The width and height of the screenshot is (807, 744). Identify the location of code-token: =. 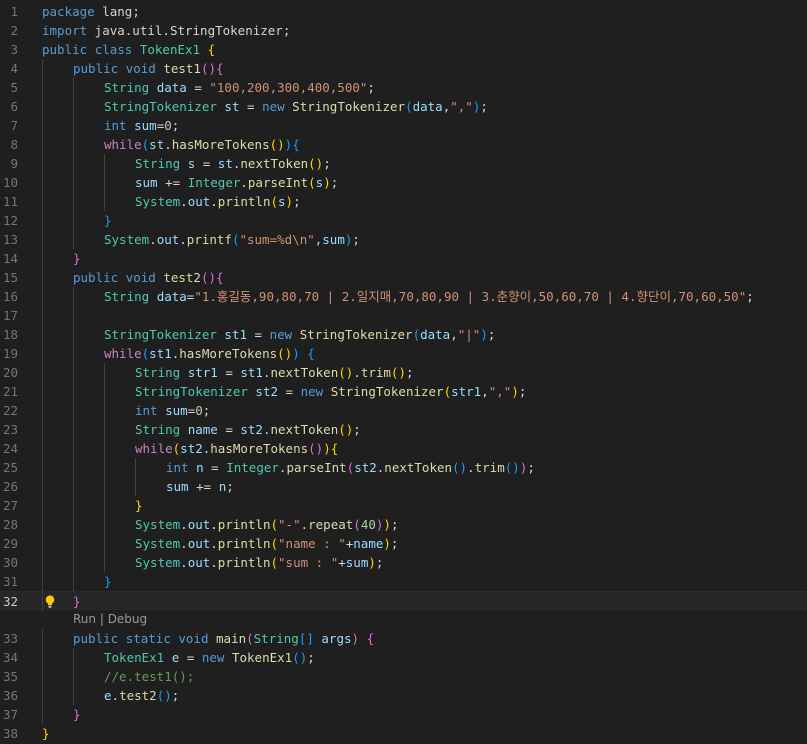
(229, 372).